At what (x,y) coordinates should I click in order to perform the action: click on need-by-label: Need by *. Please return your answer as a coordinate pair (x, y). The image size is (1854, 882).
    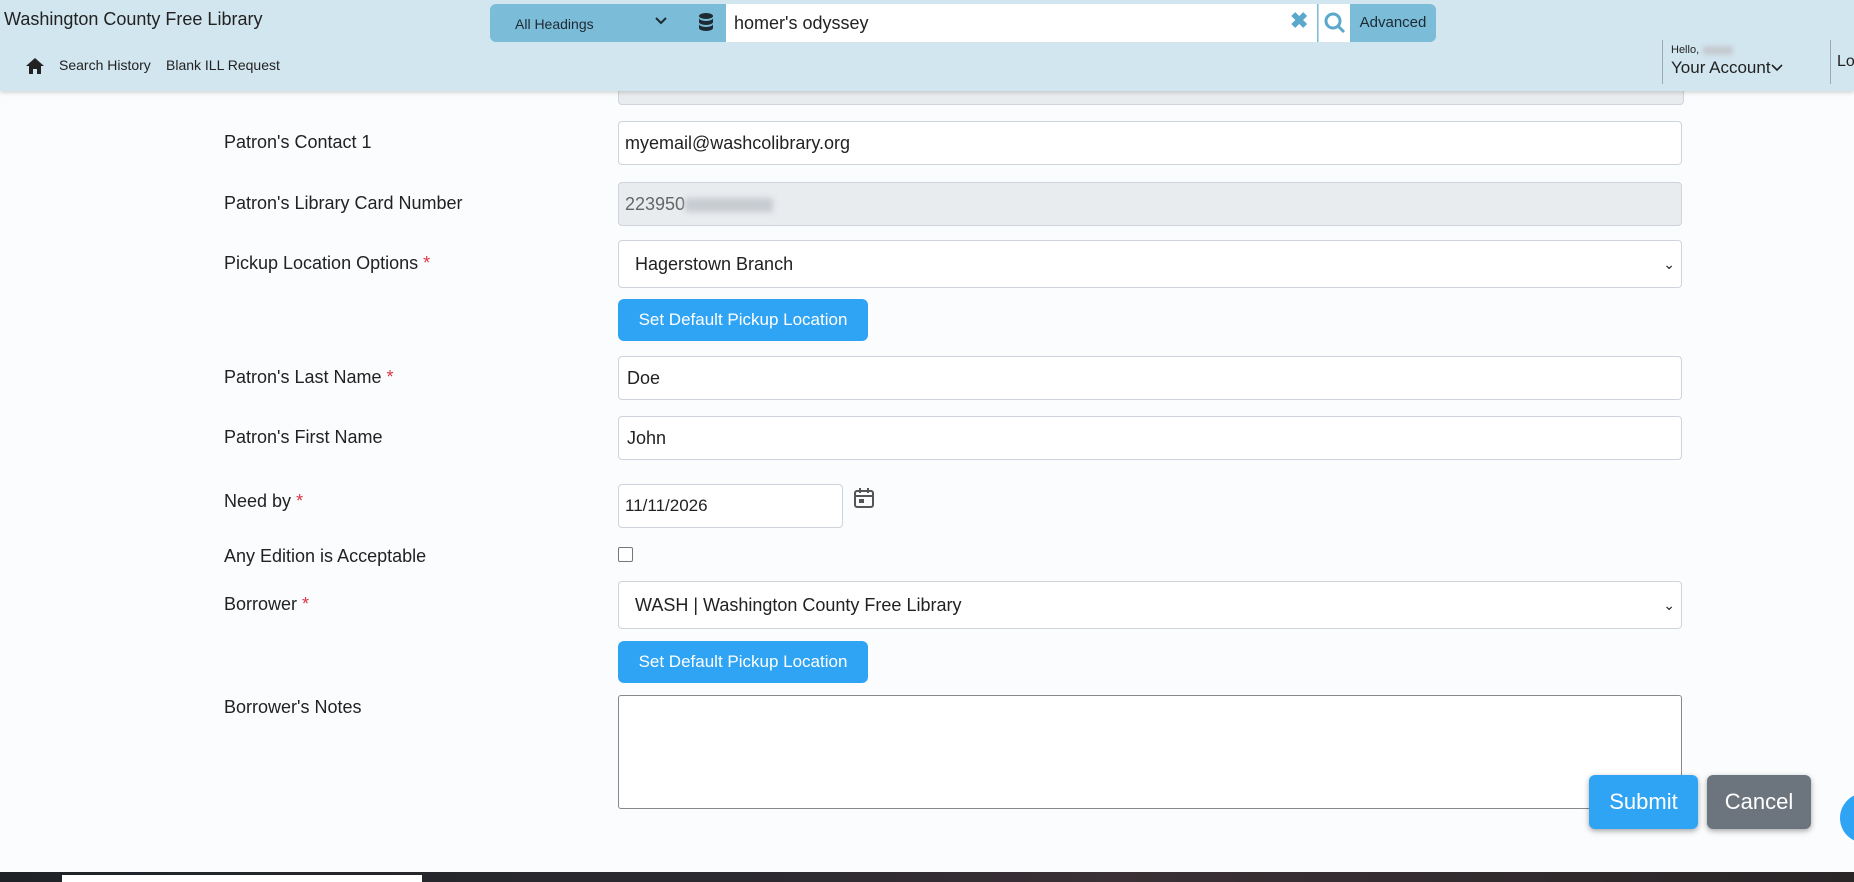
    Looking at the image, I should click on (263, 501).